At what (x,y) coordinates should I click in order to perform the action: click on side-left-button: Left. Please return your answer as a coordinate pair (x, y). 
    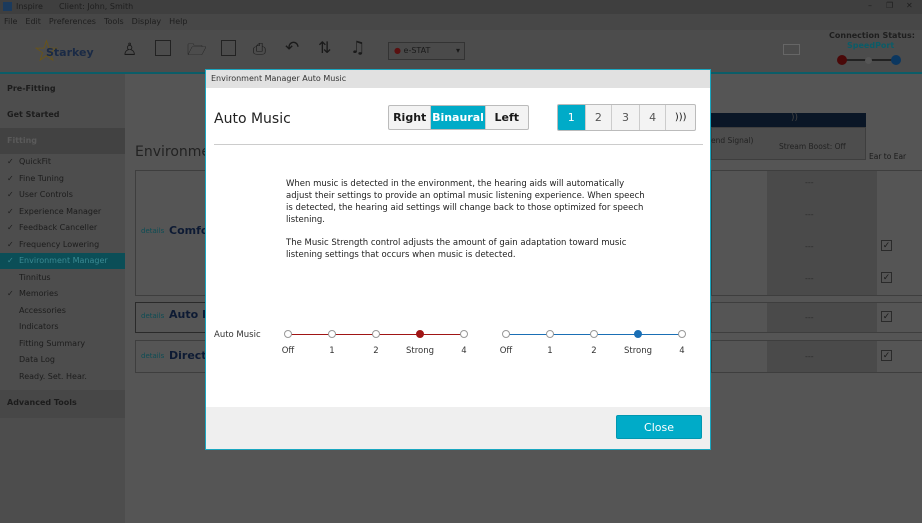
    Looking at the image, I should click on (507, 117).